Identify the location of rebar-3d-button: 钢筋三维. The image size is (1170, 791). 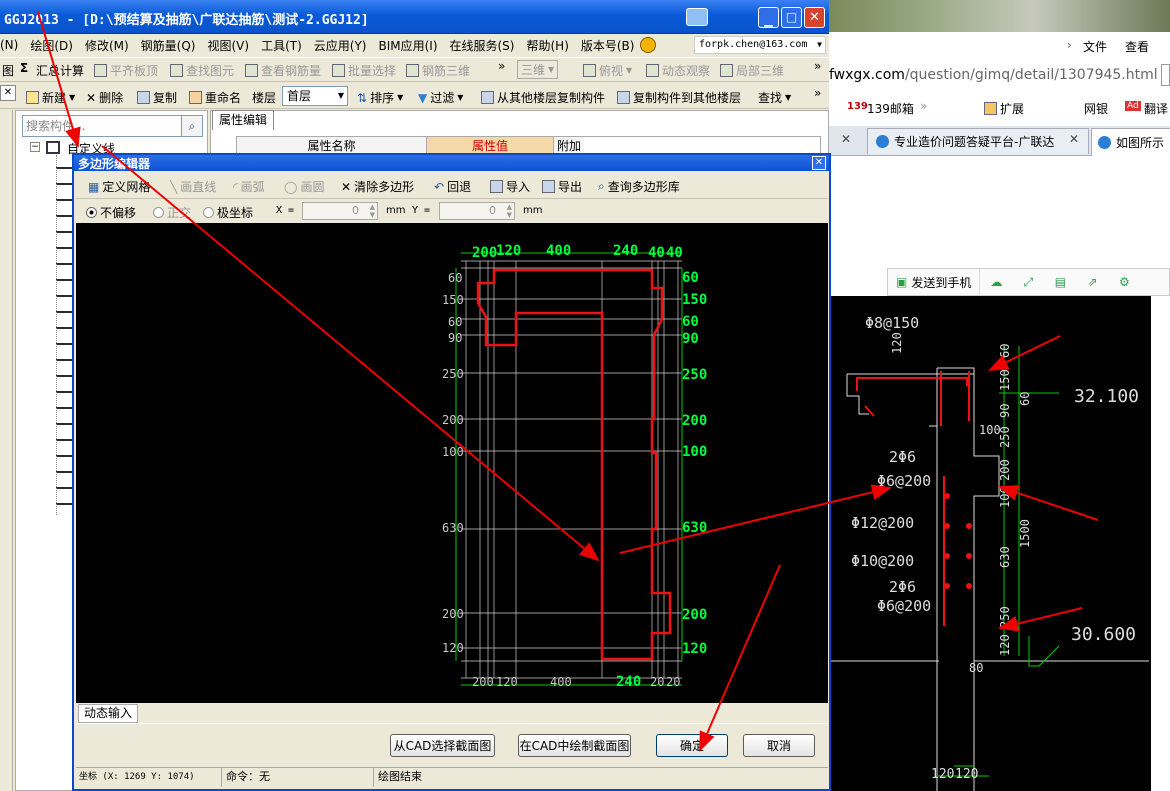
(438, 70).